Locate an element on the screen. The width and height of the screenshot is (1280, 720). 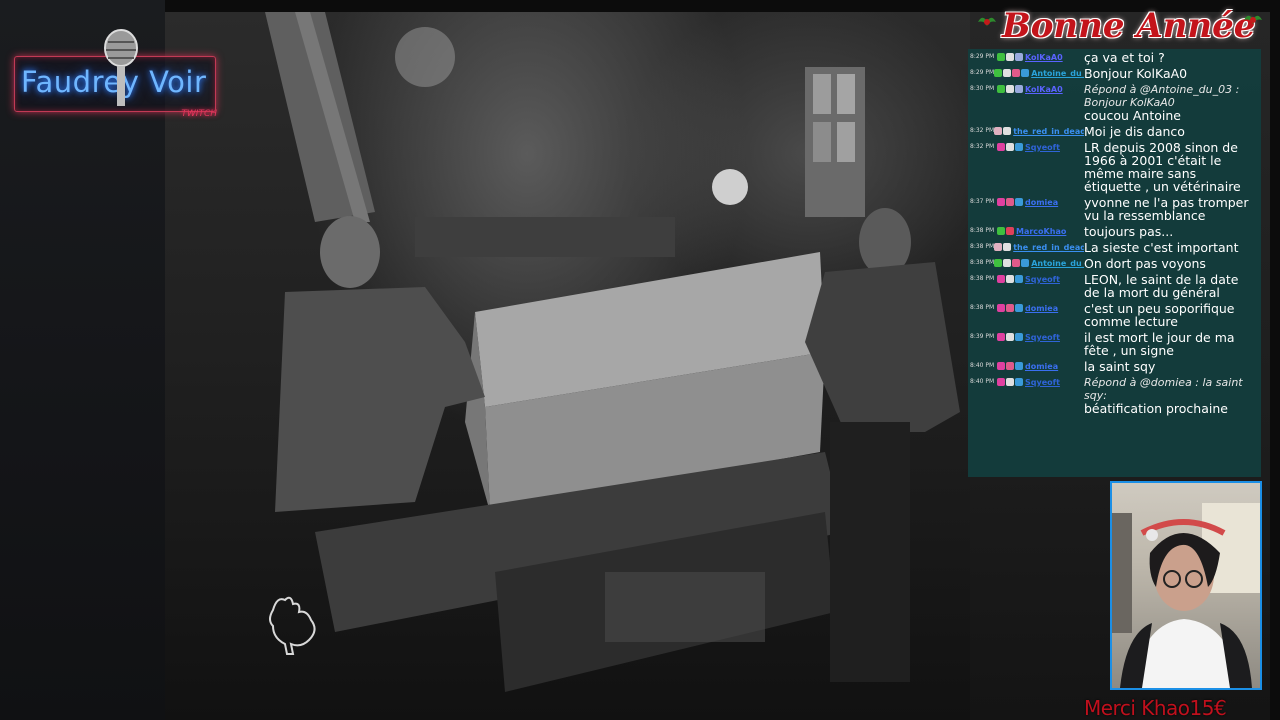
chat-message-meta: 8:29 PM Antoine_du_03 is located at coordinates (1027, 73).